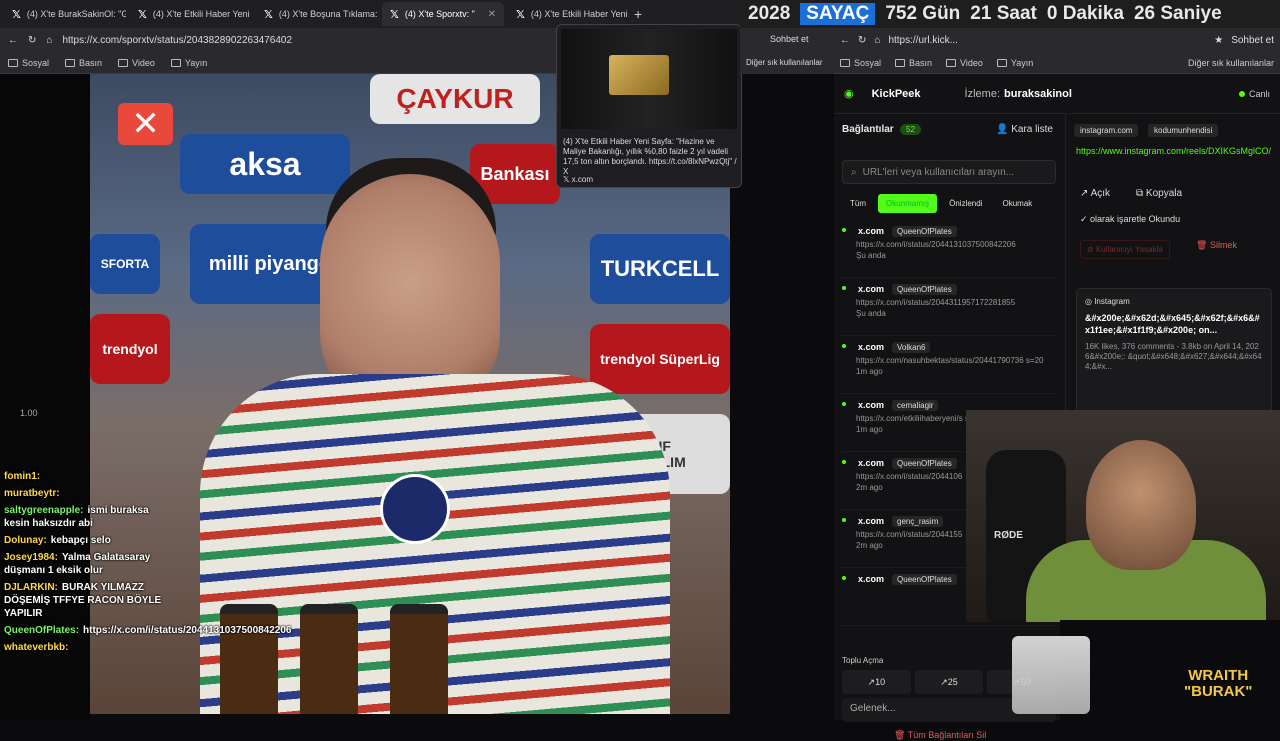 The width and height of the screenshot is (1280, 741). Describe the element at coordinates (1125, 249) in the screenshot. I see `block-user-button: ⊘ Kullanıcıyı Yasakla` at that location.